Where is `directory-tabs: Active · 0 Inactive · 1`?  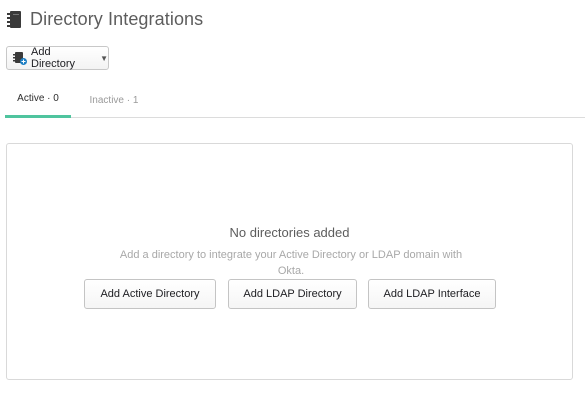
directory-tabs: Active · 0 Inactive · 1 is located at coordinates (295, 100).